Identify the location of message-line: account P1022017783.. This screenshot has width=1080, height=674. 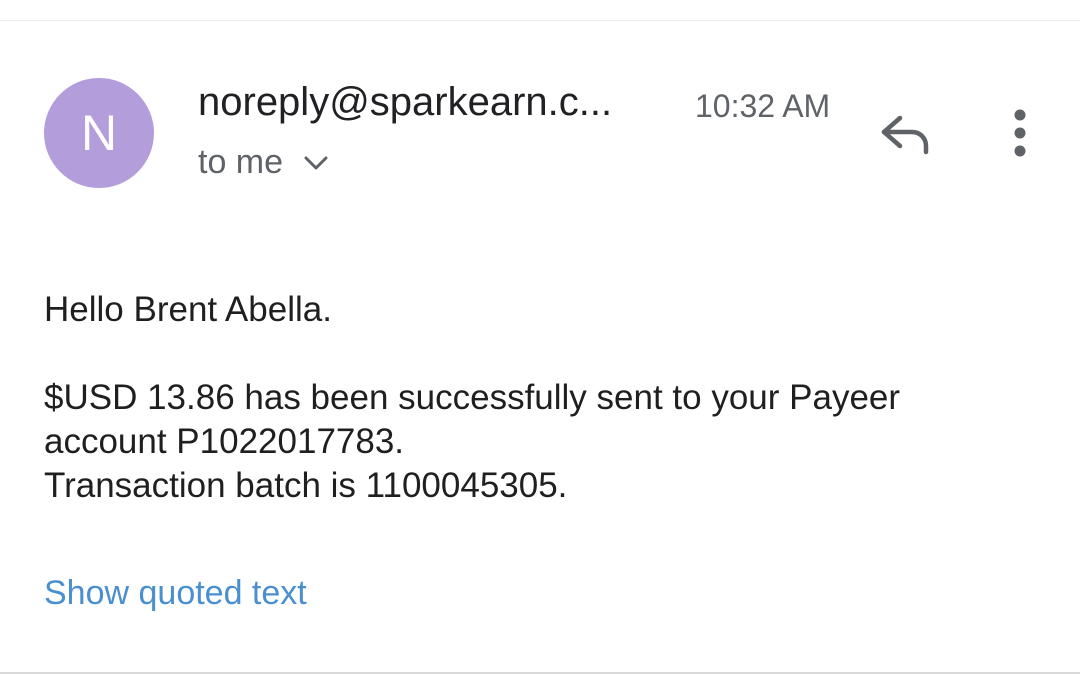
(224, 441).